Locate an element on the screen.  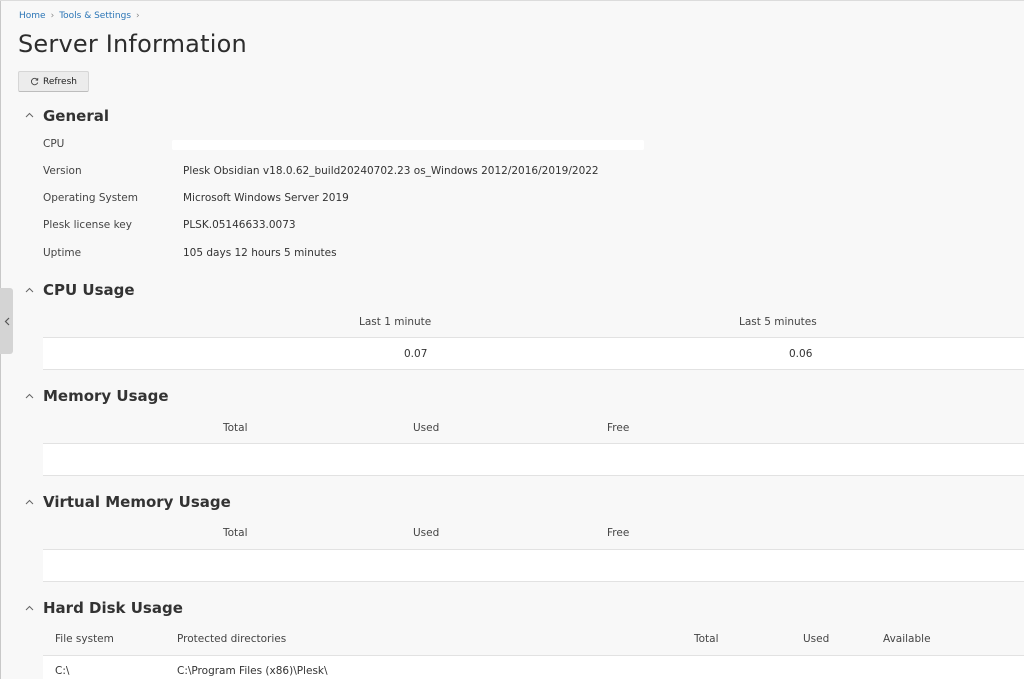
disk-header-file-system: File system is located at coordinates (84, 639).